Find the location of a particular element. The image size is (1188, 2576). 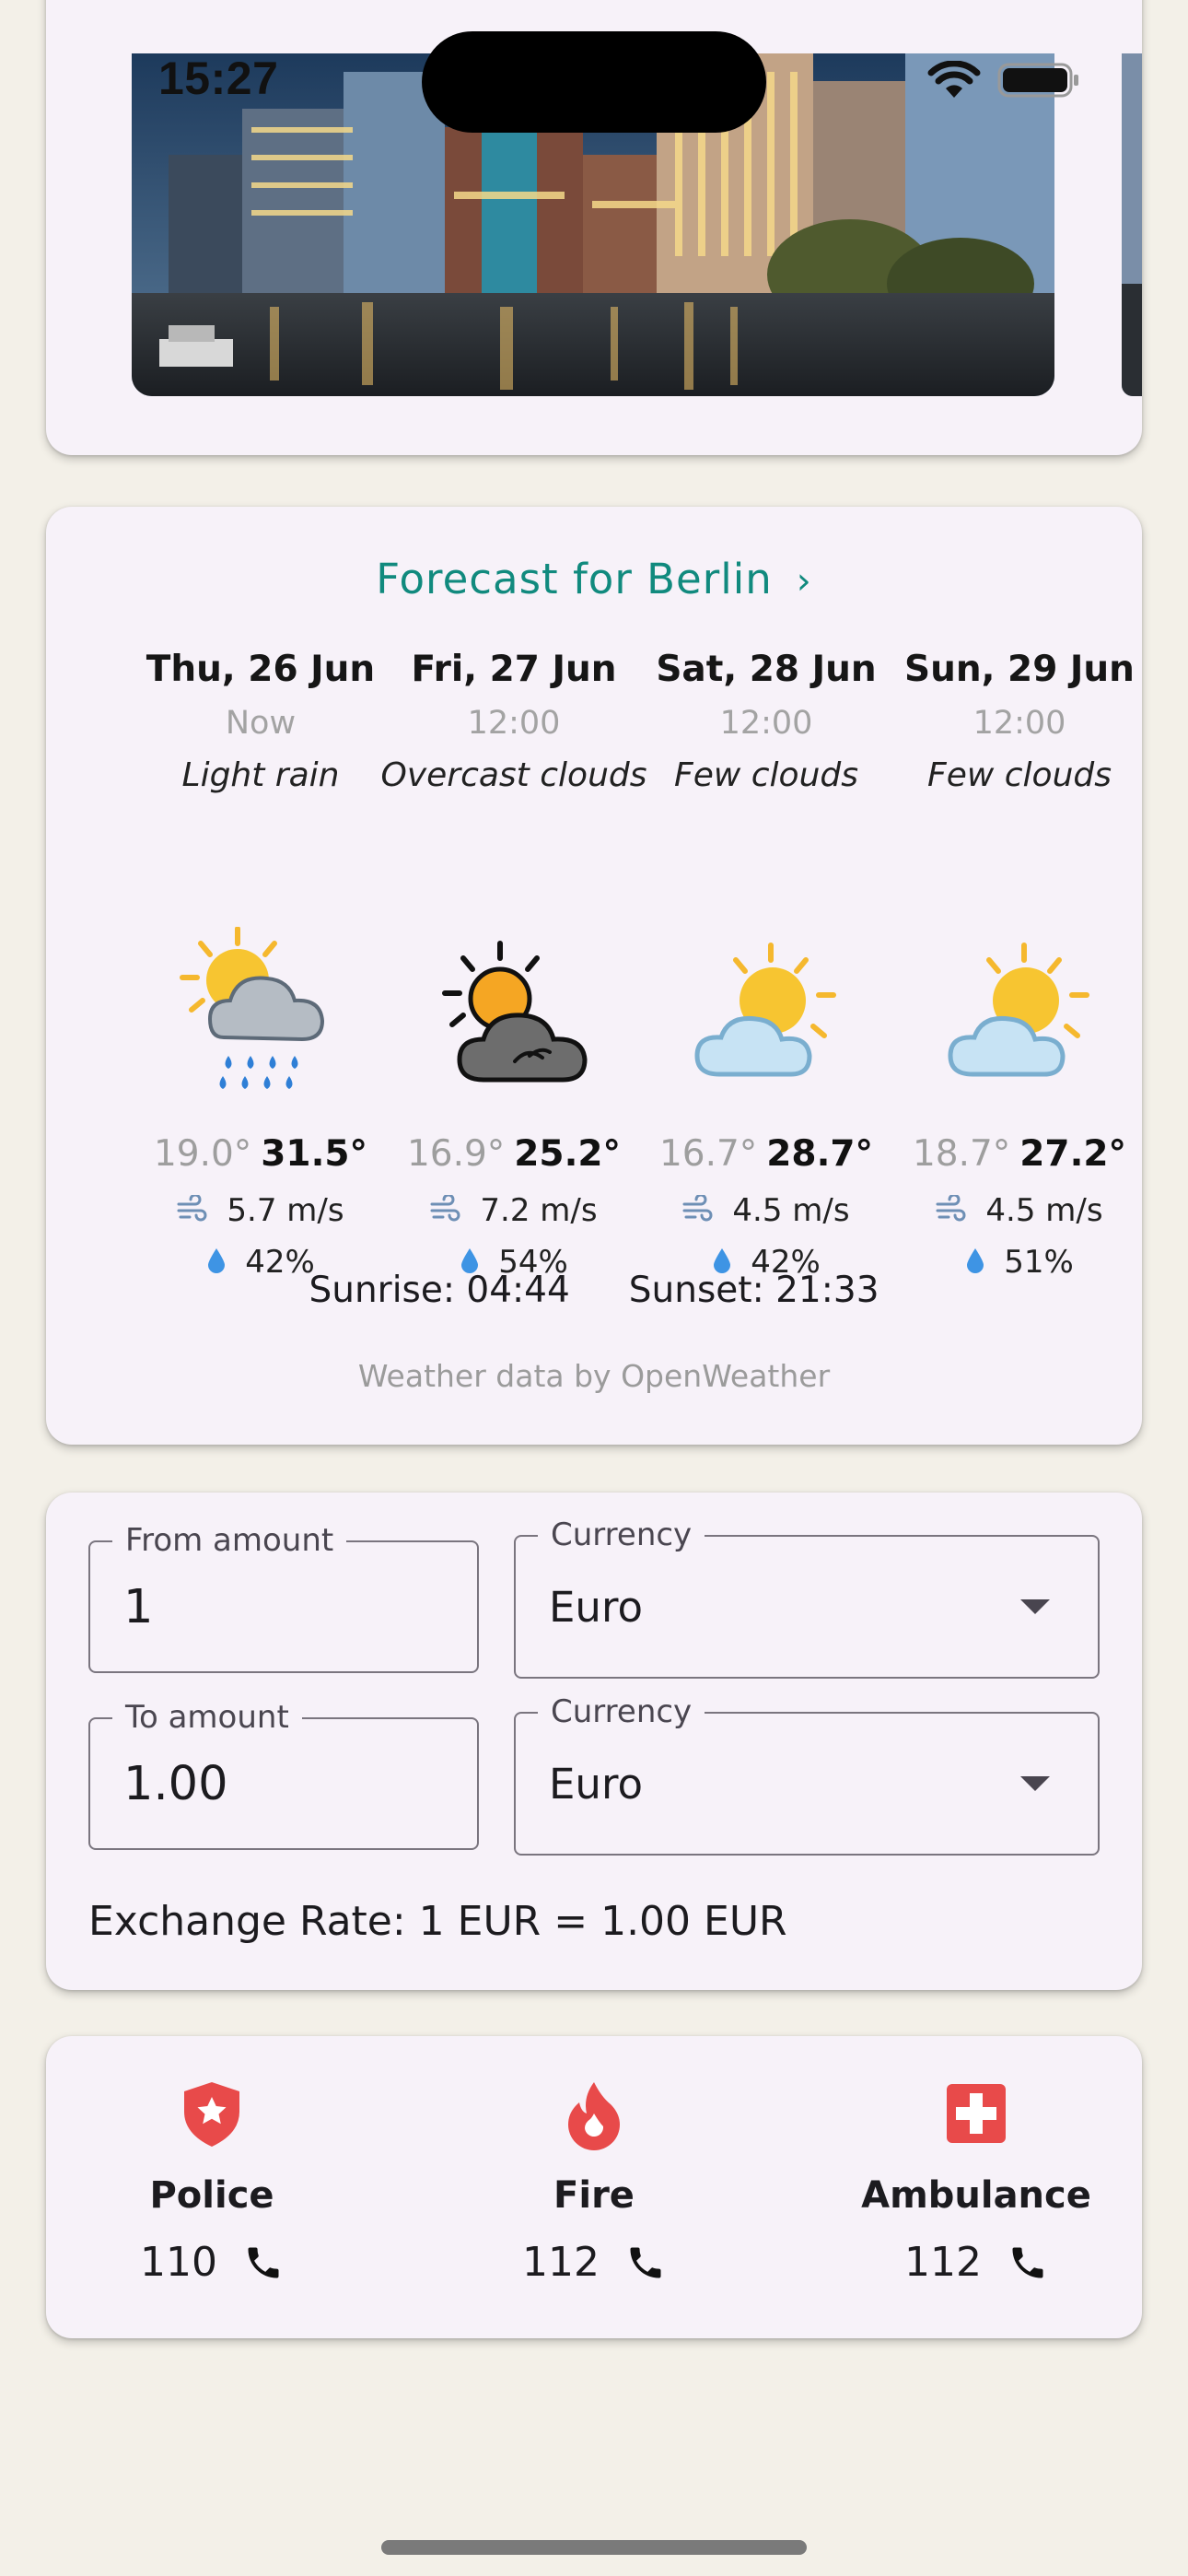

emergency-police: Police 110 is located at coordinates (211, 2181).